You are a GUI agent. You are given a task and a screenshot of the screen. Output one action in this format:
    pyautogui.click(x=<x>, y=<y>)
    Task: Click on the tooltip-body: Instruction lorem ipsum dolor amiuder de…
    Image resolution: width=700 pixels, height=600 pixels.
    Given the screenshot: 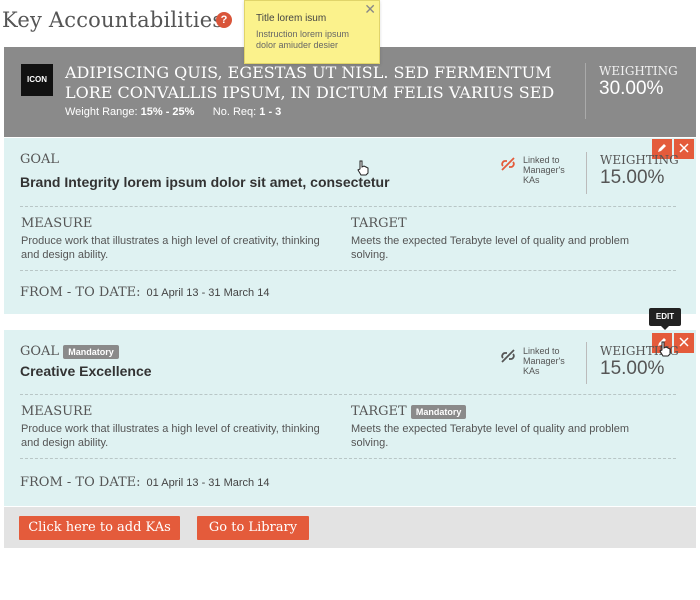 What is the action you would take?
    pyautogui.click(x=303, y=39)
    